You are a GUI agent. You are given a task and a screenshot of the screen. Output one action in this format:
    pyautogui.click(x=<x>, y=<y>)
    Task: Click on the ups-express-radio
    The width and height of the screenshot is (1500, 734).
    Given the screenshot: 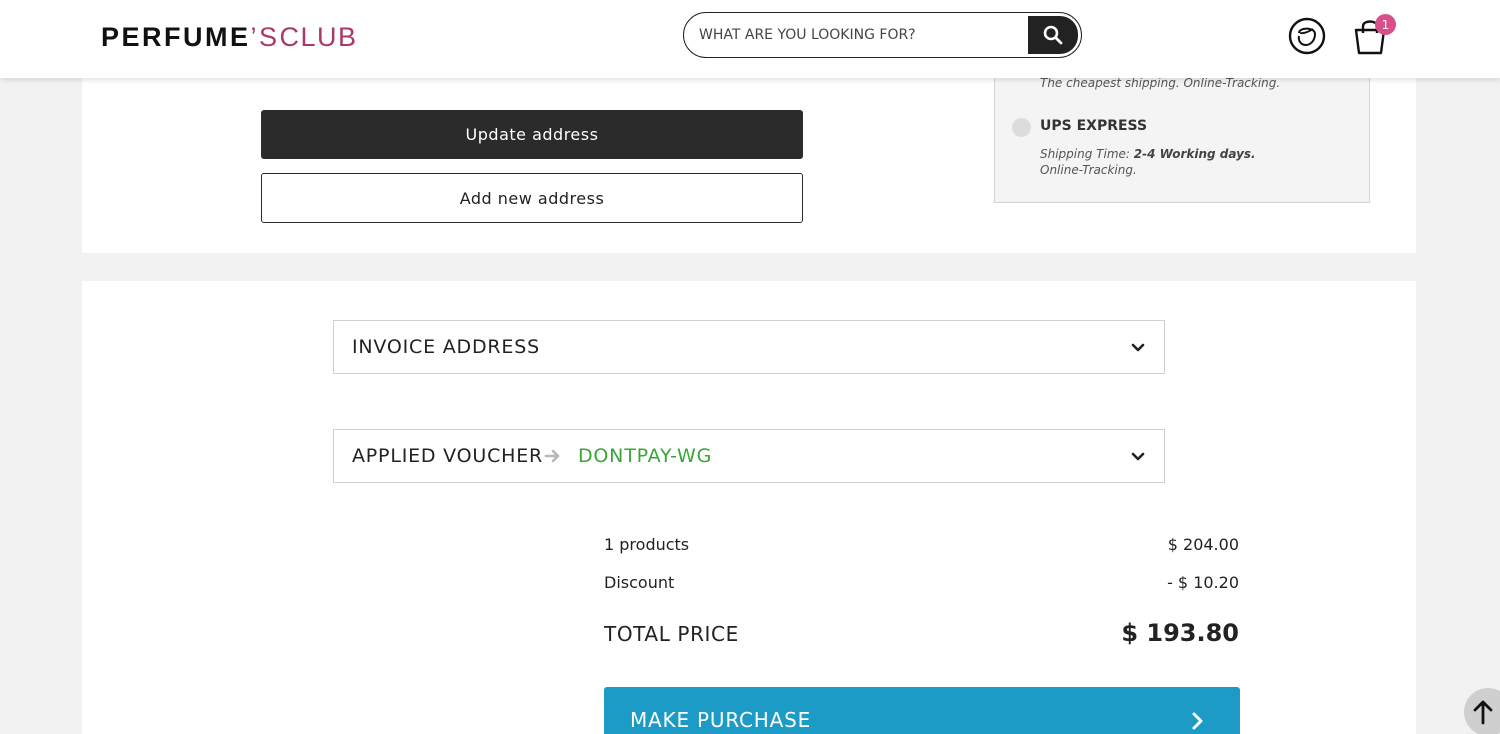 What is the action you would take?
    pyautogui.click(x=1021, y=127)
    